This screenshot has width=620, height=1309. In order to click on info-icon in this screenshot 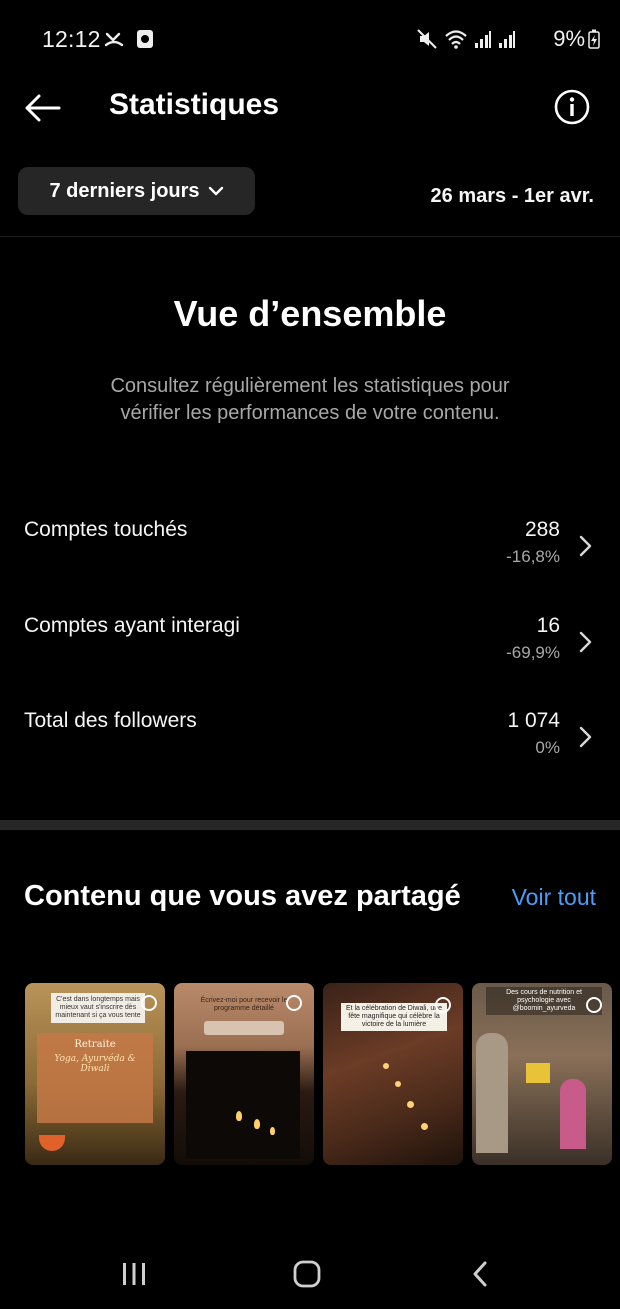, I will do `click(572, 107)`.